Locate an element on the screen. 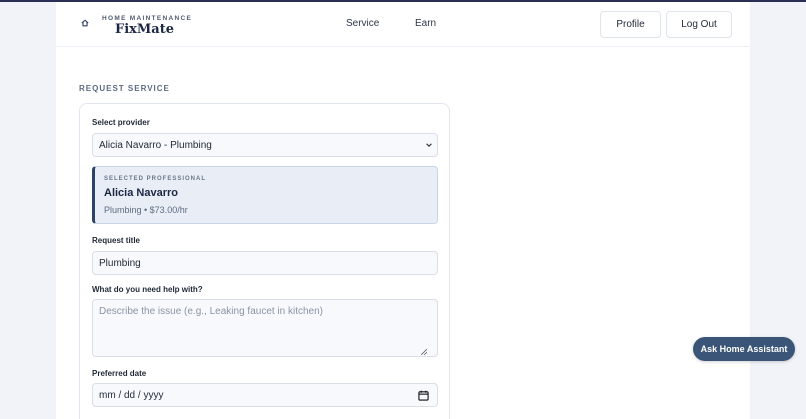  section-title: REQUEST SERVICE is located at coordinates (124, 88).